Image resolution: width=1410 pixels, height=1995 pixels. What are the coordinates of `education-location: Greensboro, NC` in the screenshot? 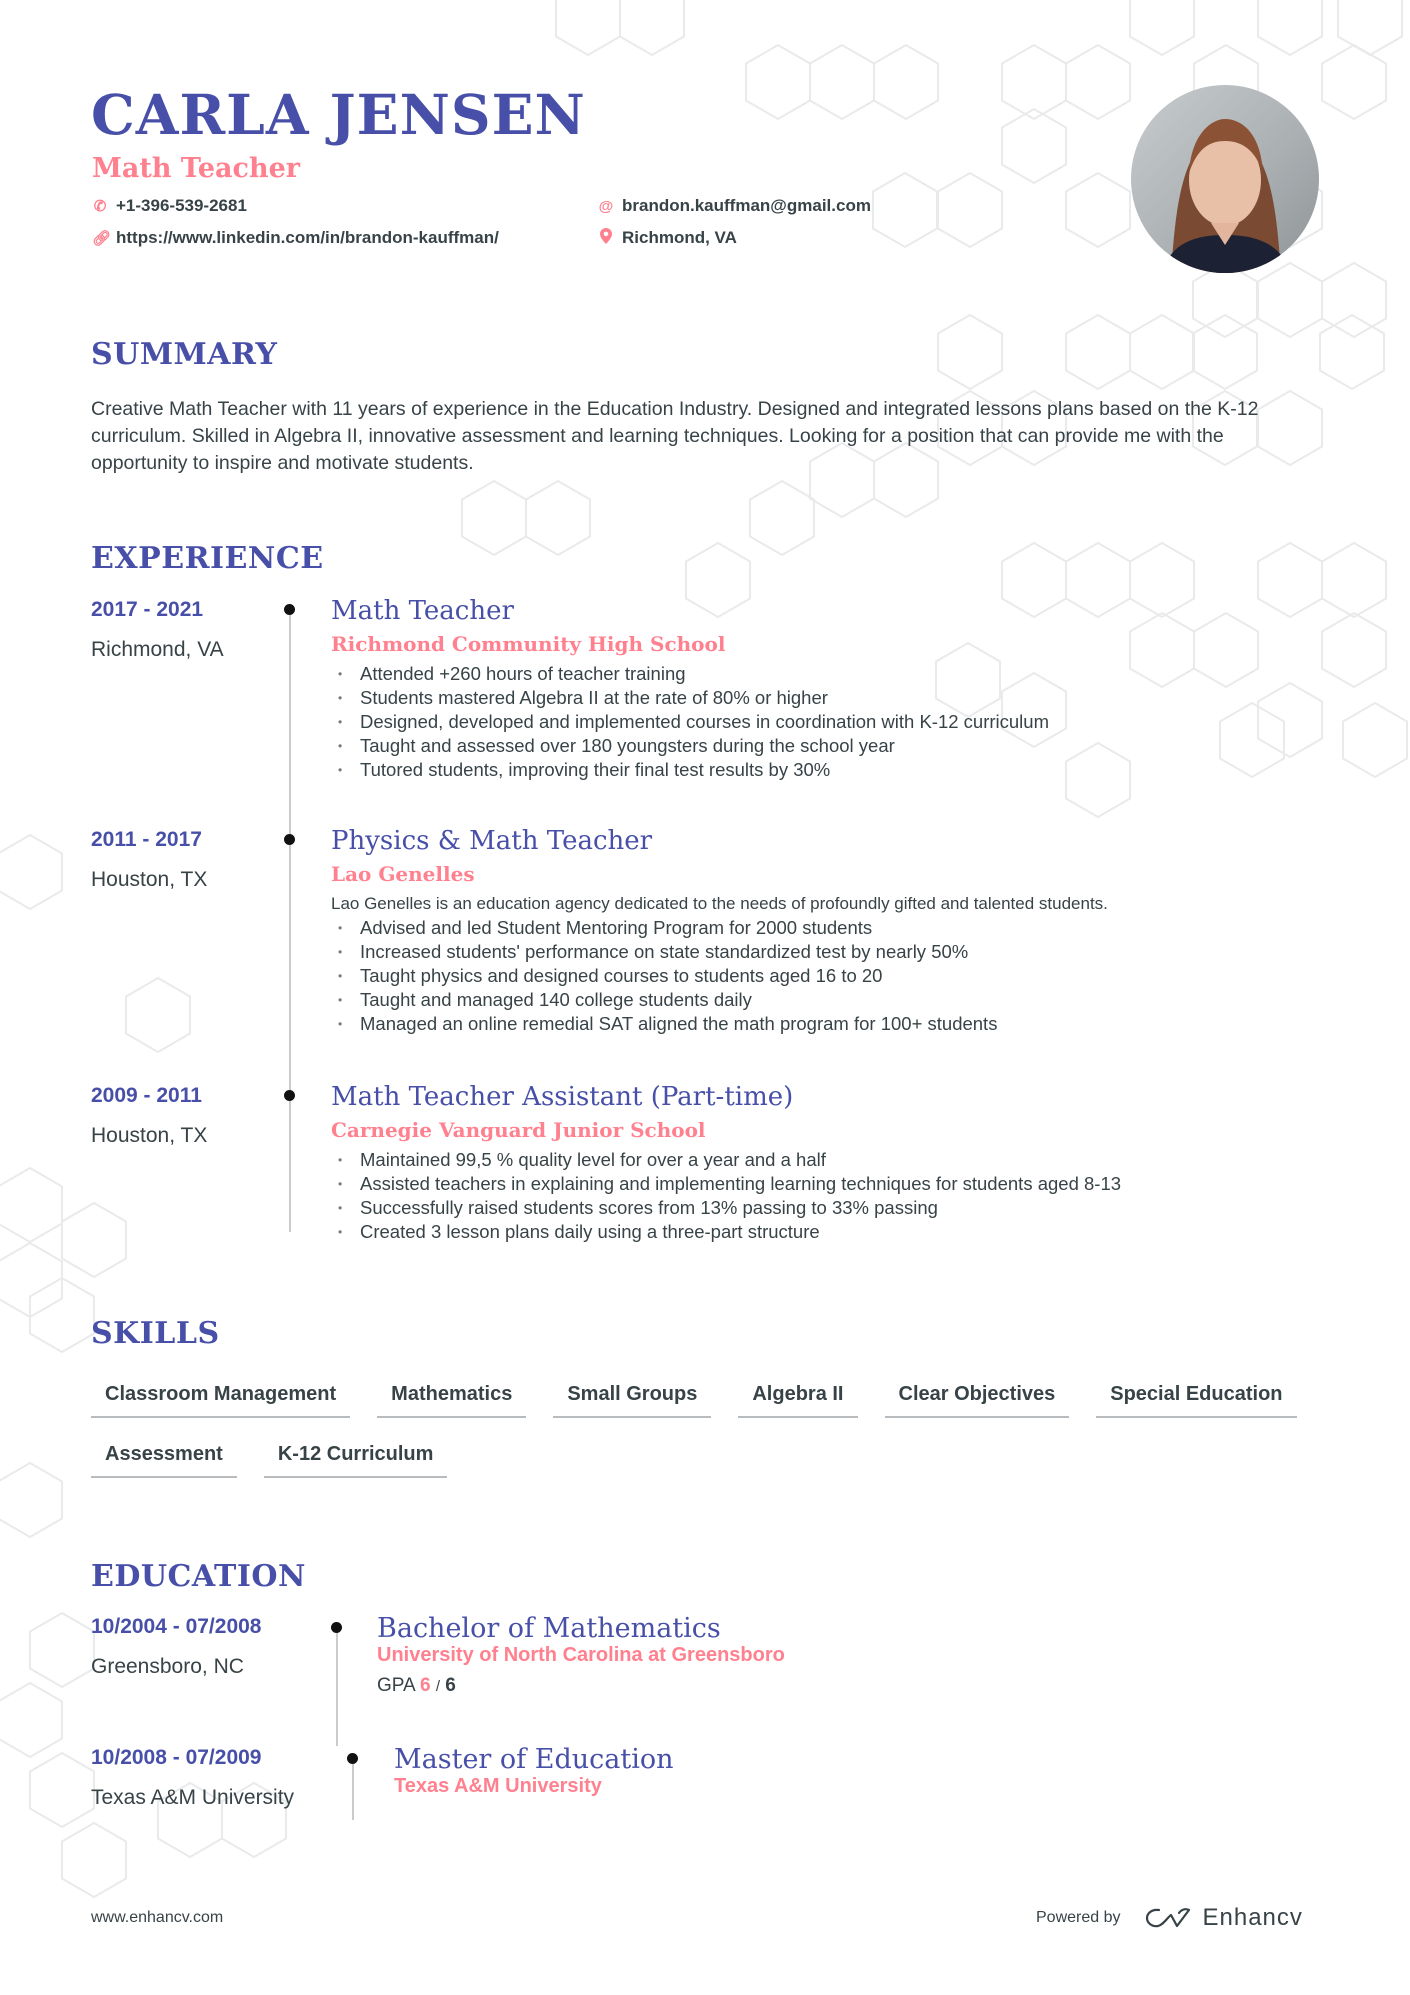 It's located at (167, 1666).